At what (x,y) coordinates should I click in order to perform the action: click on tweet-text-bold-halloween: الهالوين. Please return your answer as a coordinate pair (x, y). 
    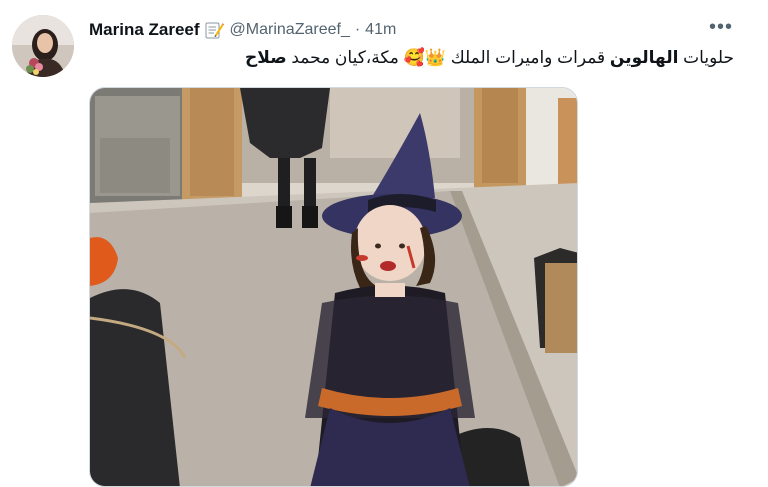
    Looking at the image, I should click on (644, 57).